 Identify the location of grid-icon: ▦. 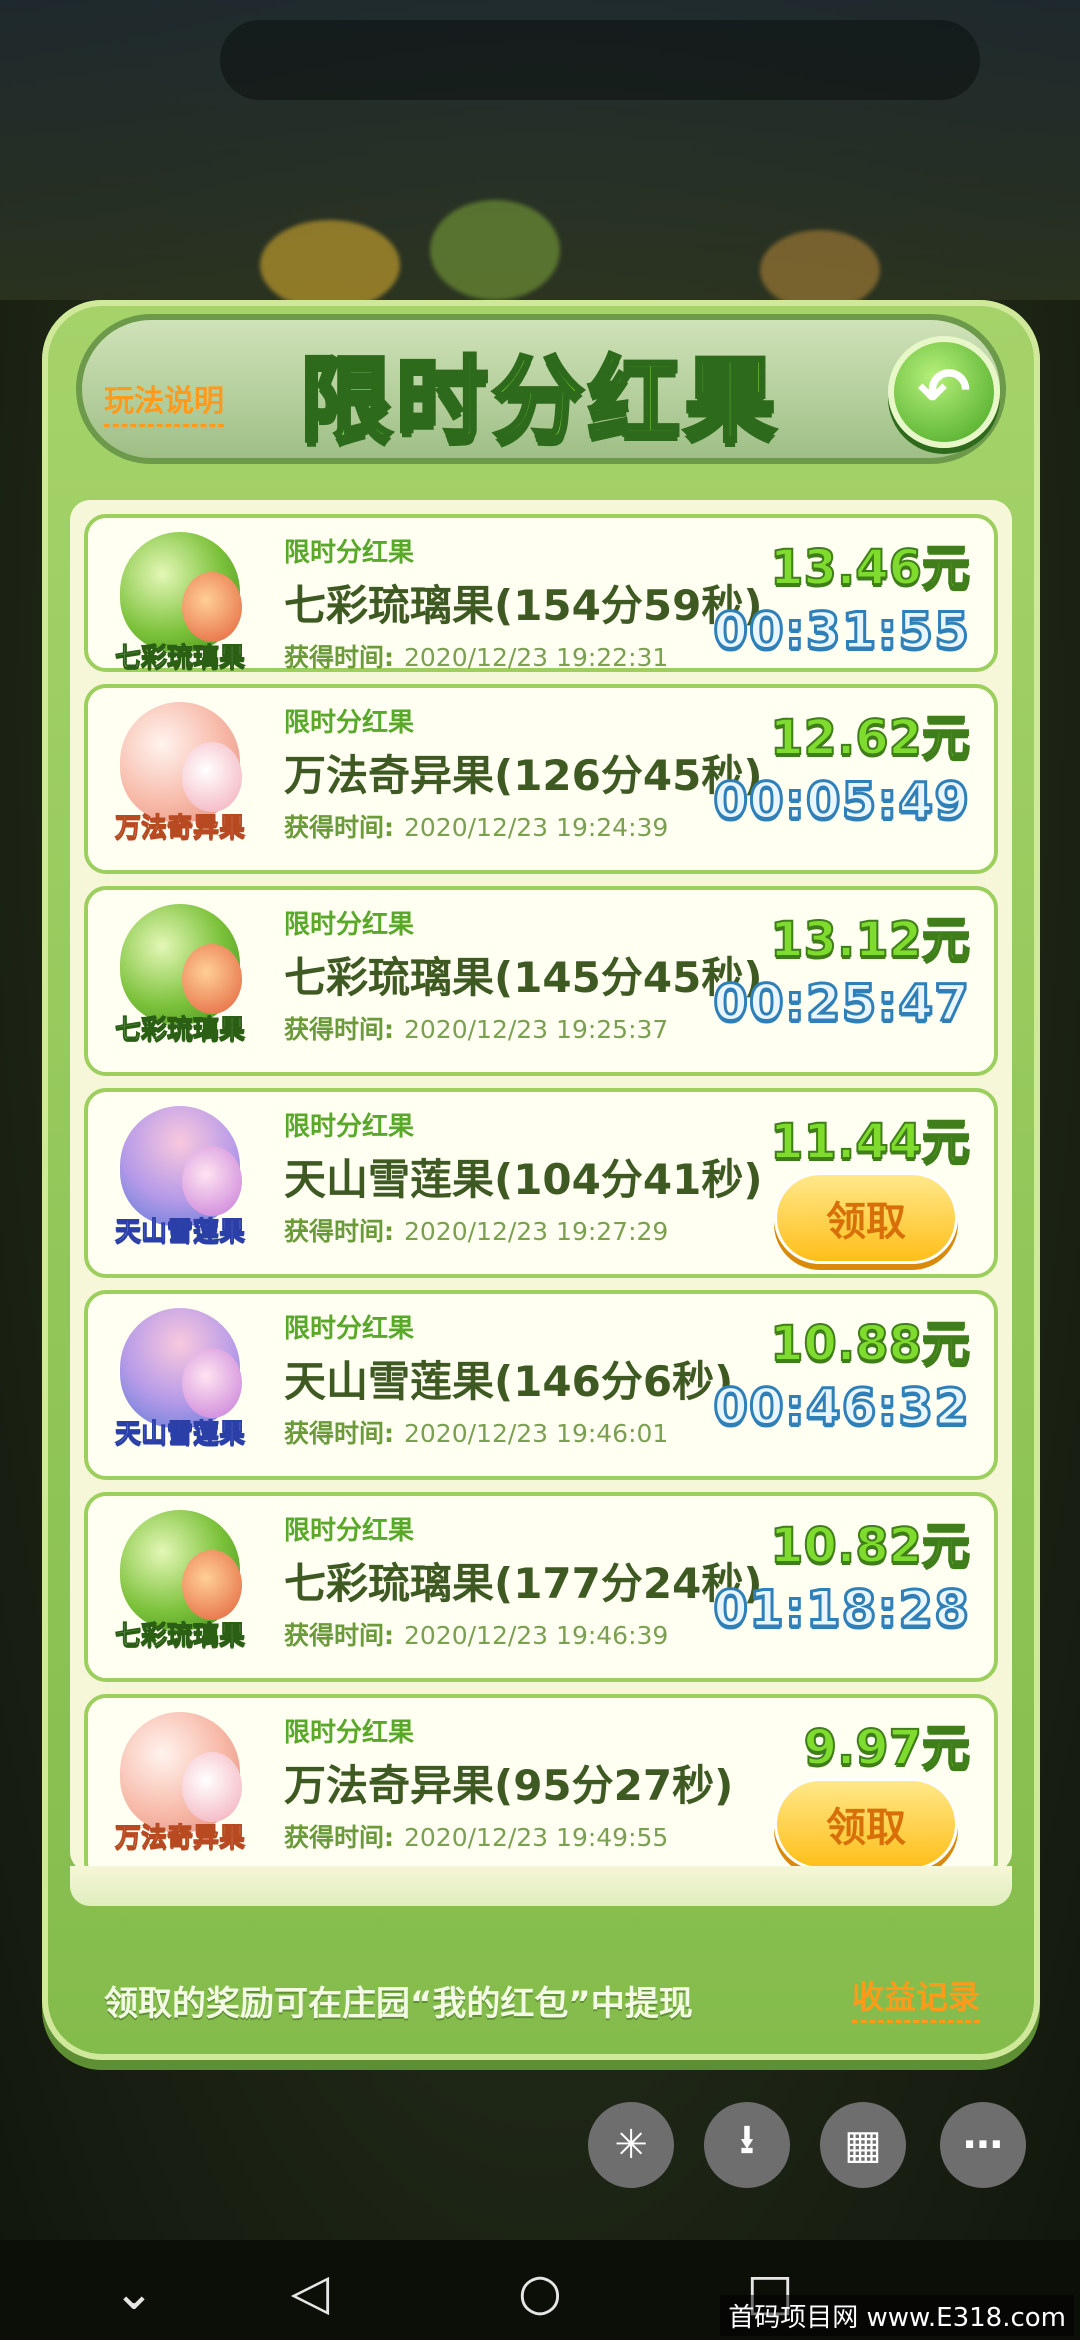
(863, 2145).